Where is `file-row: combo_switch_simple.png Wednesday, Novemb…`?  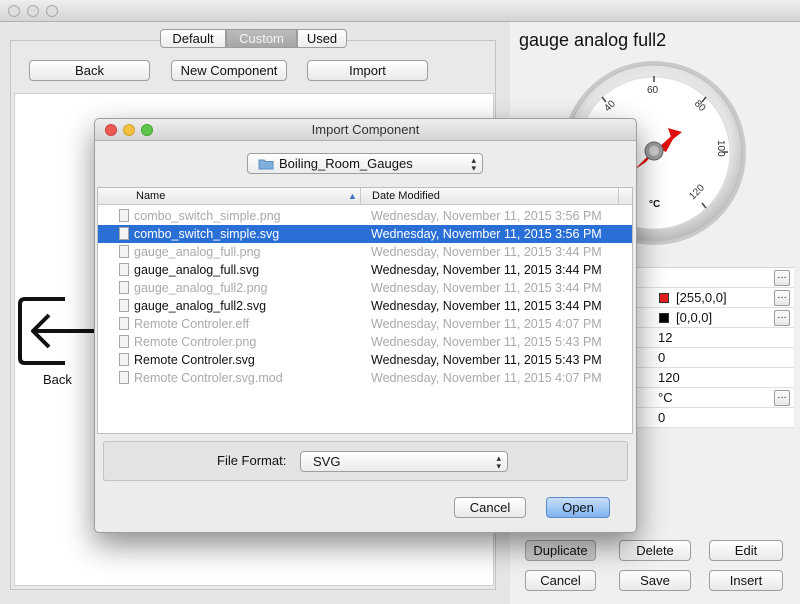
file-row: combo_switch_simple.png Wednesday, Novemb… is located at coordinates (365, 216).